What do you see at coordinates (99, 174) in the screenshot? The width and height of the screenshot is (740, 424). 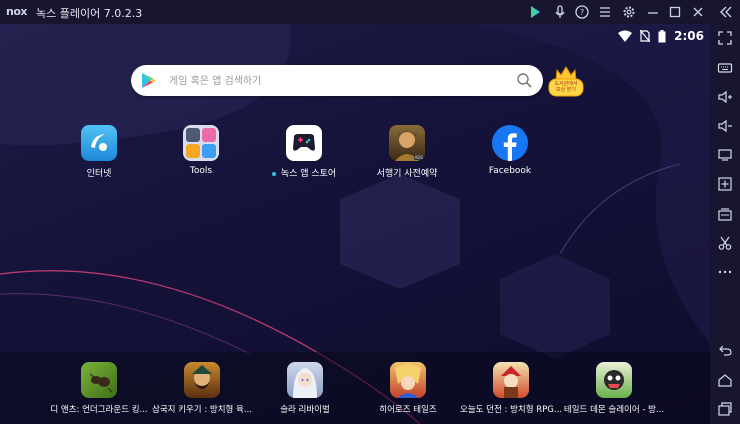 I see `app-label: 인터넷` at bounding box center [99, 174].